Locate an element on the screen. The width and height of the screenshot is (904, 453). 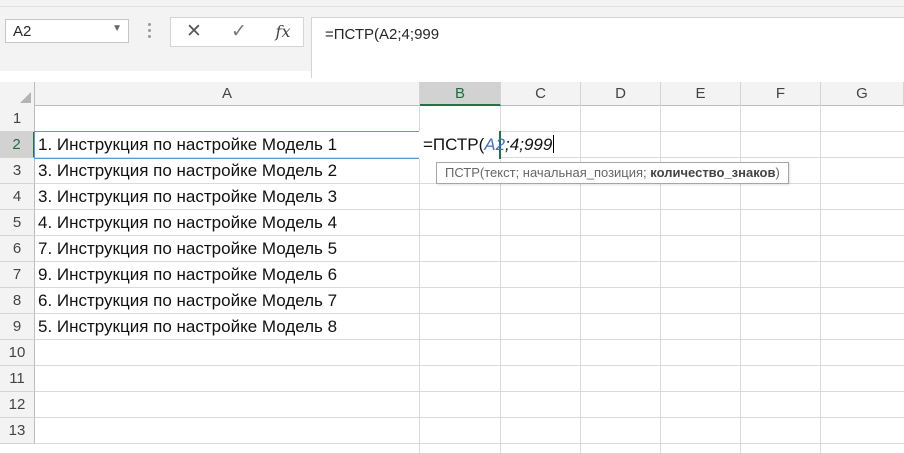
edit-cell-text: =ПСТР(A2;4;999 is located at coordinates (489, 145).